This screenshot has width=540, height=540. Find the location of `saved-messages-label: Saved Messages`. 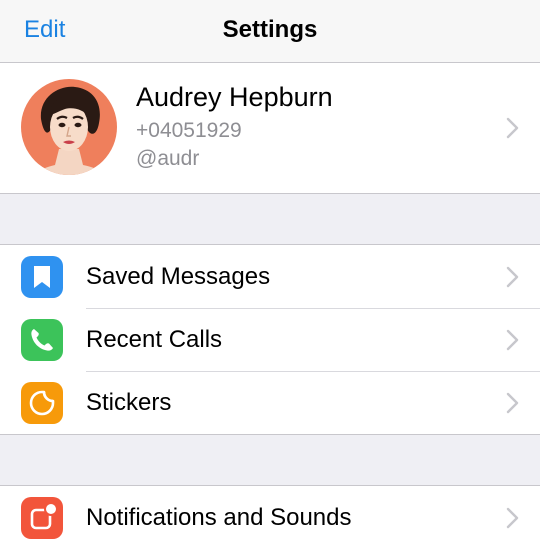

saved-messages-label: Saved Messages is located at coordinates (178, 276).